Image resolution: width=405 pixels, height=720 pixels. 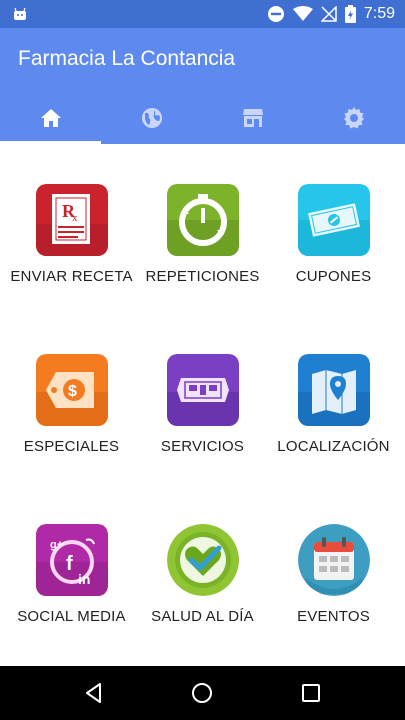 I want to click on menu-item-label: SALUD AL DÍA, so click(x=202, y=616).